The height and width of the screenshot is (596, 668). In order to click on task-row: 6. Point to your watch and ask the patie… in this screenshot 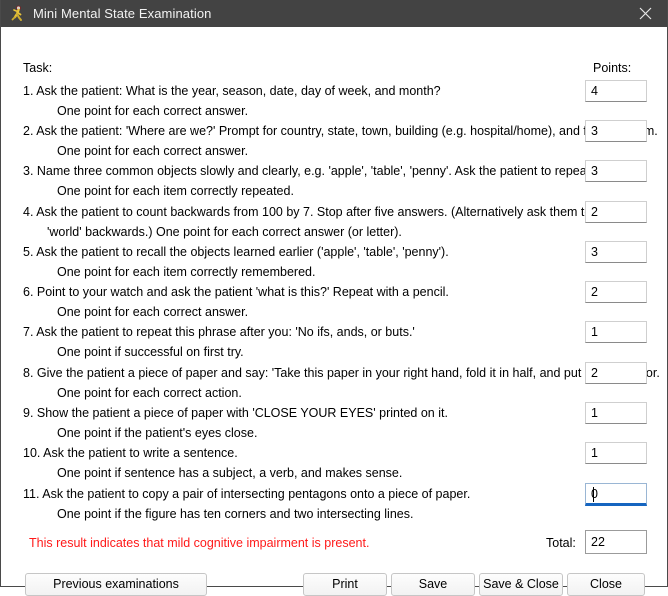, I will do `click(334, 303)`.